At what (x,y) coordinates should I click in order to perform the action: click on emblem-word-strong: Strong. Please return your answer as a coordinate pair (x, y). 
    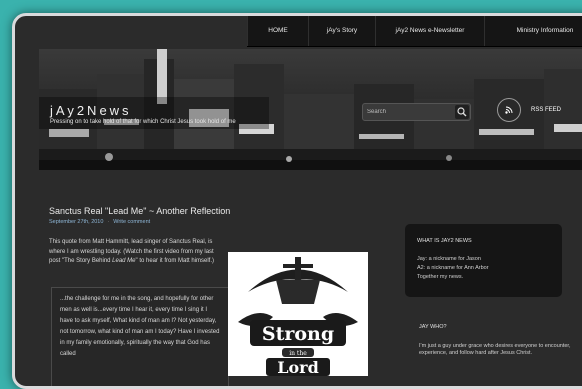
    Looking at the image, I should click on (298, 334).